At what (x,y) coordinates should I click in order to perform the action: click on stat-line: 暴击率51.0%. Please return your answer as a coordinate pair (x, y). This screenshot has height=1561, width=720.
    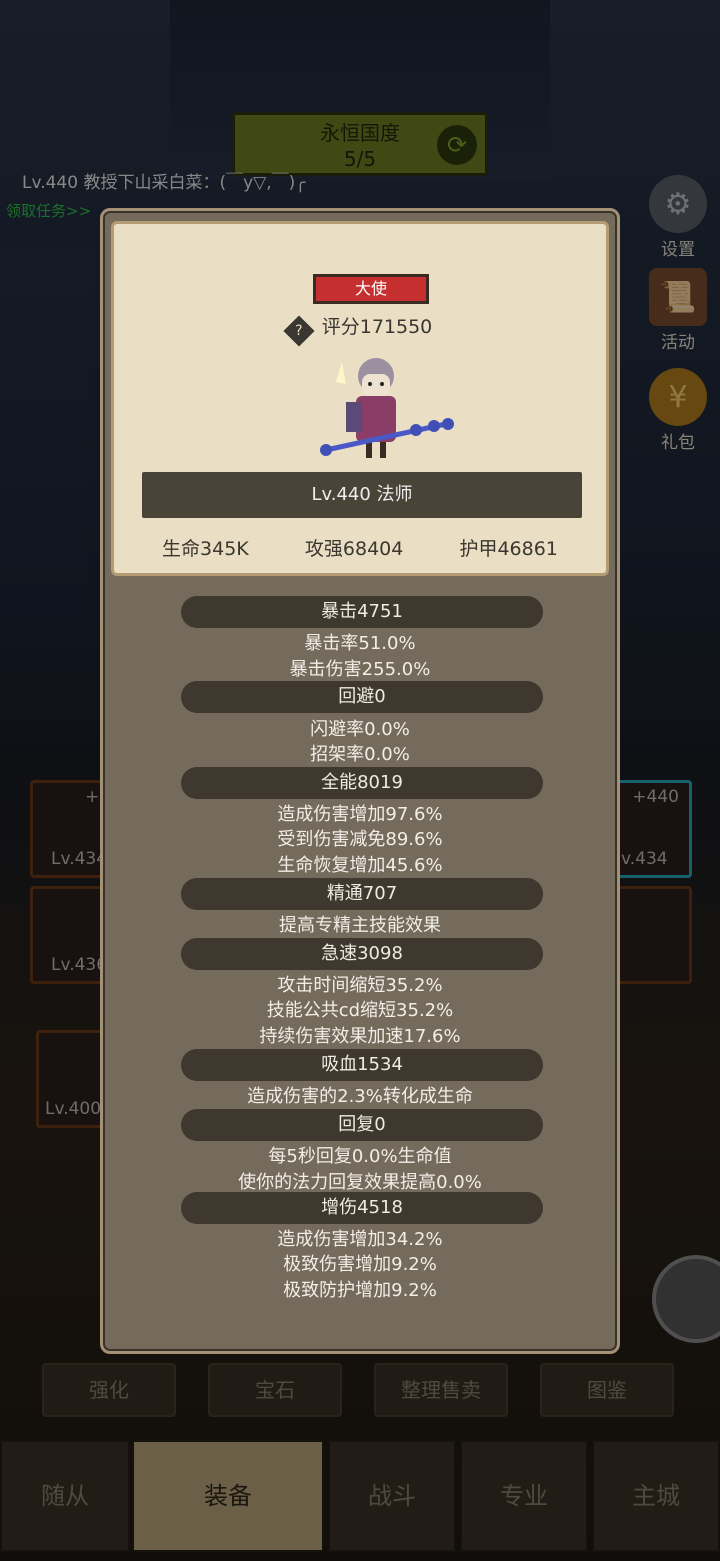
    Looking at the image, I should click on (360, 643).